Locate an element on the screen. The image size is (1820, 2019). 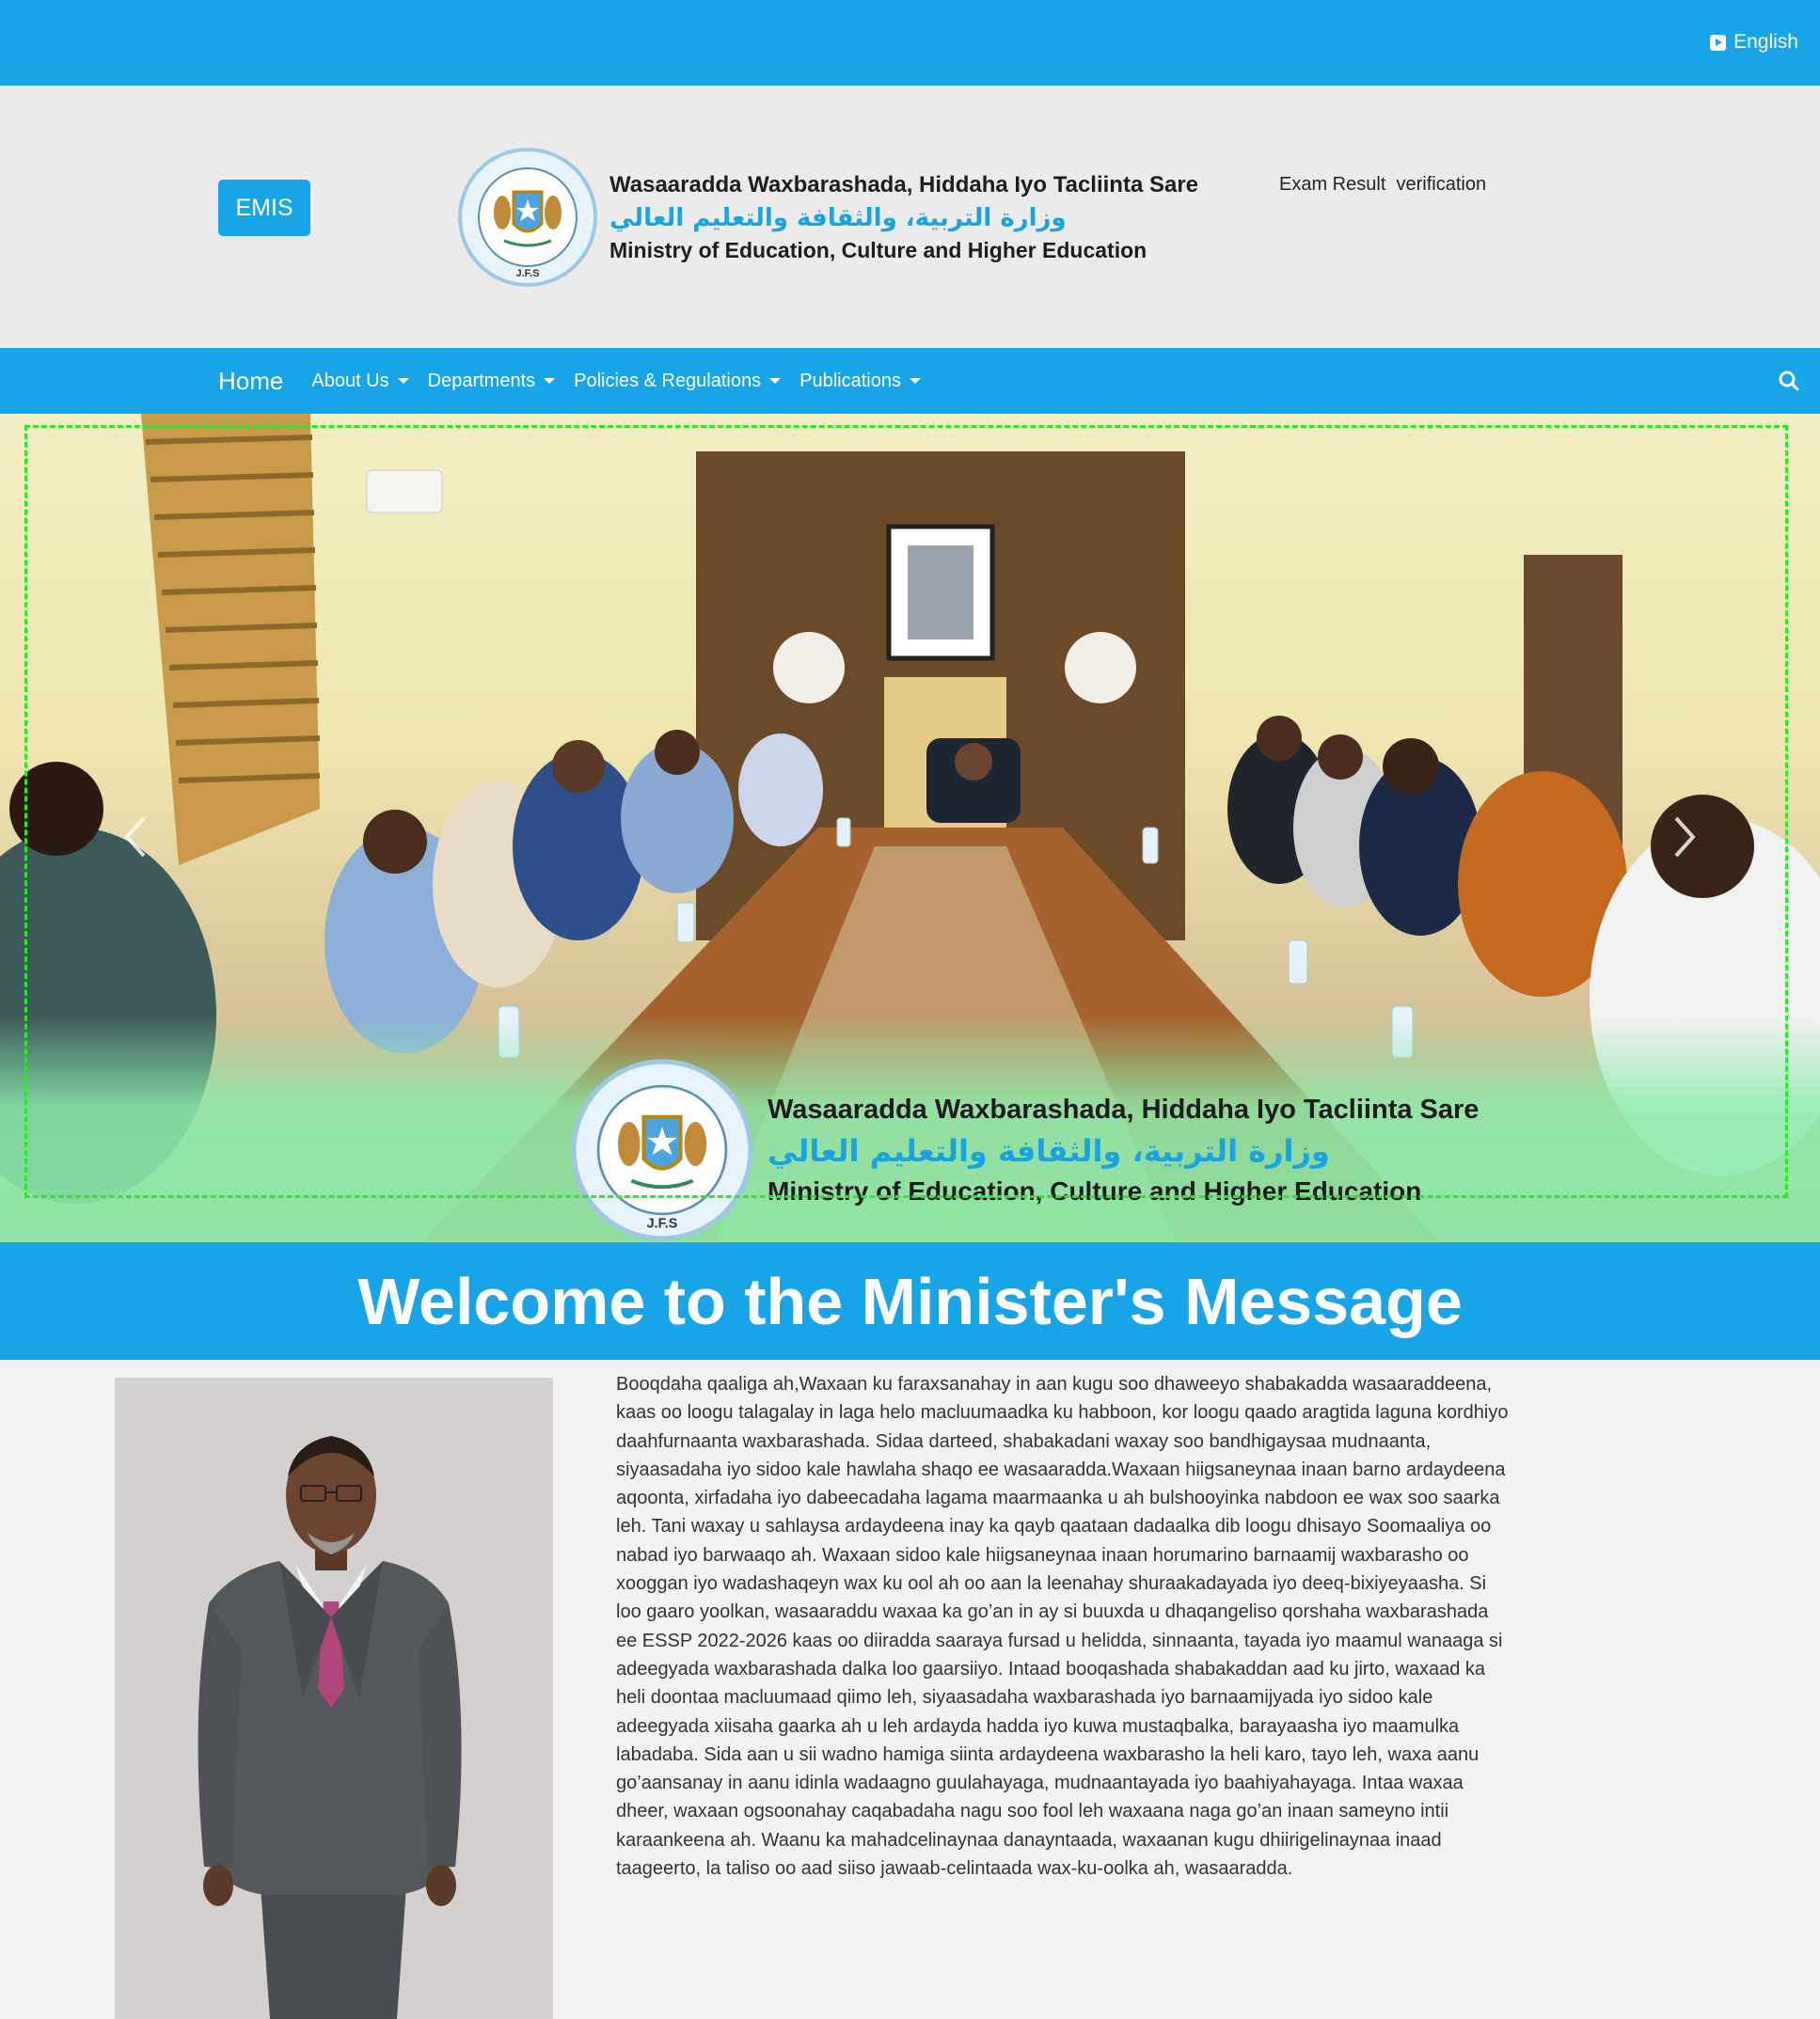
nav-label: Departments is located at coordinates (481, 380).